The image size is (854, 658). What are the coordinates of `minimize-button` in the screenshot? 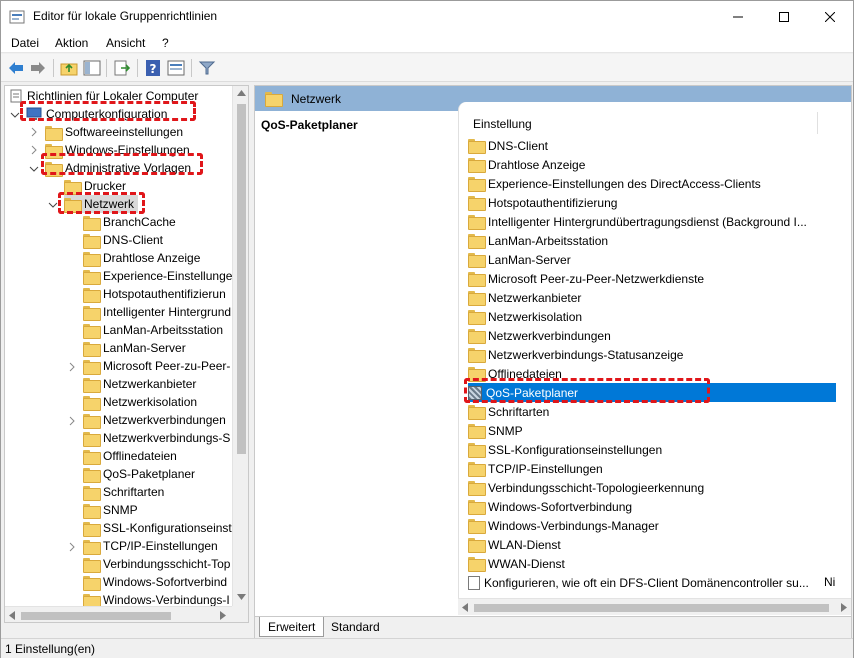 It's located at (738, 16).